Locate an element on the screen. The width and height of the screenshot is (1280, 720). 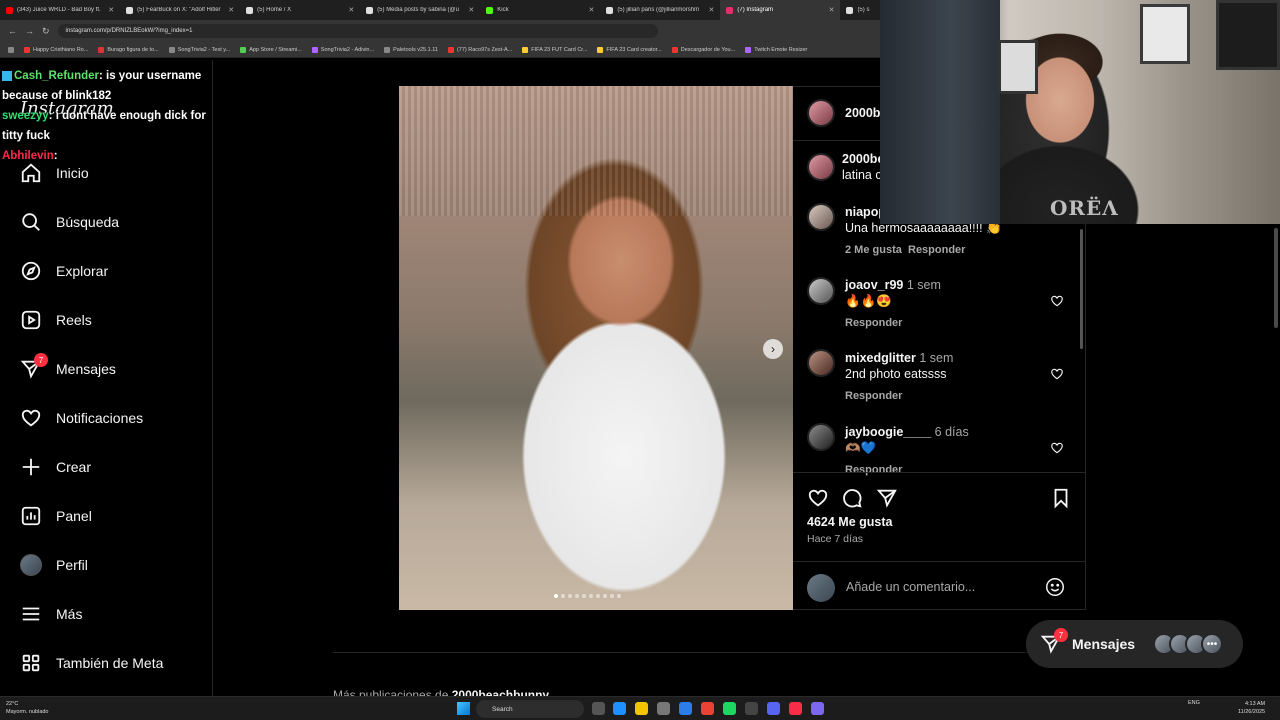
comment-username: mixedglitter 1 sem is located at coordinates (899, 358).